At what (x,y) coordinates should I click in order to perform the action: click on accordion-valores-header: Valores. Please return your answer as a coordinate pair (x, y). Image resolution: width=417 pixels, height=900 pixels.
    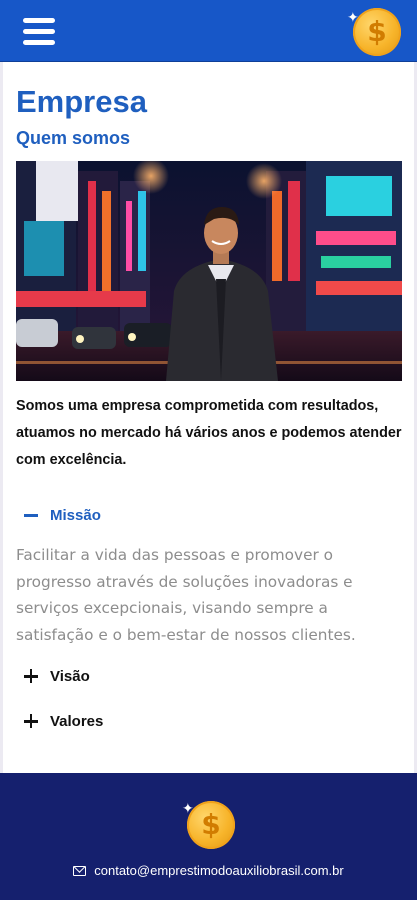
    Looking at the image, I should click on (63, 721).